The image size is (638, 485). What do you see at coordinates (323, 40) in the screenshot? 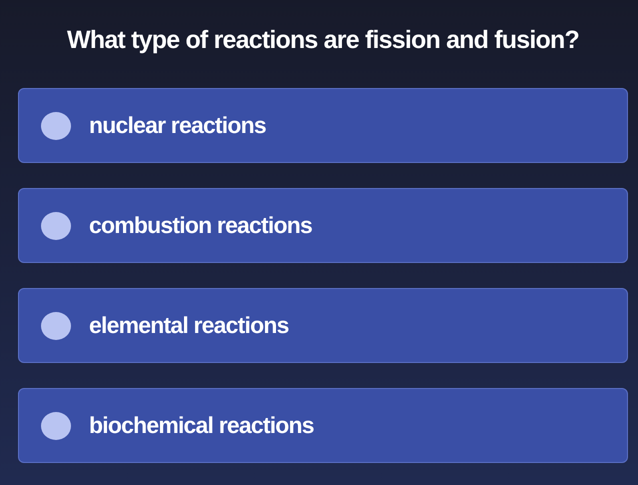
I see `question-text: What type of reactions are fission and fusion?` at bounding box center [323, 40].